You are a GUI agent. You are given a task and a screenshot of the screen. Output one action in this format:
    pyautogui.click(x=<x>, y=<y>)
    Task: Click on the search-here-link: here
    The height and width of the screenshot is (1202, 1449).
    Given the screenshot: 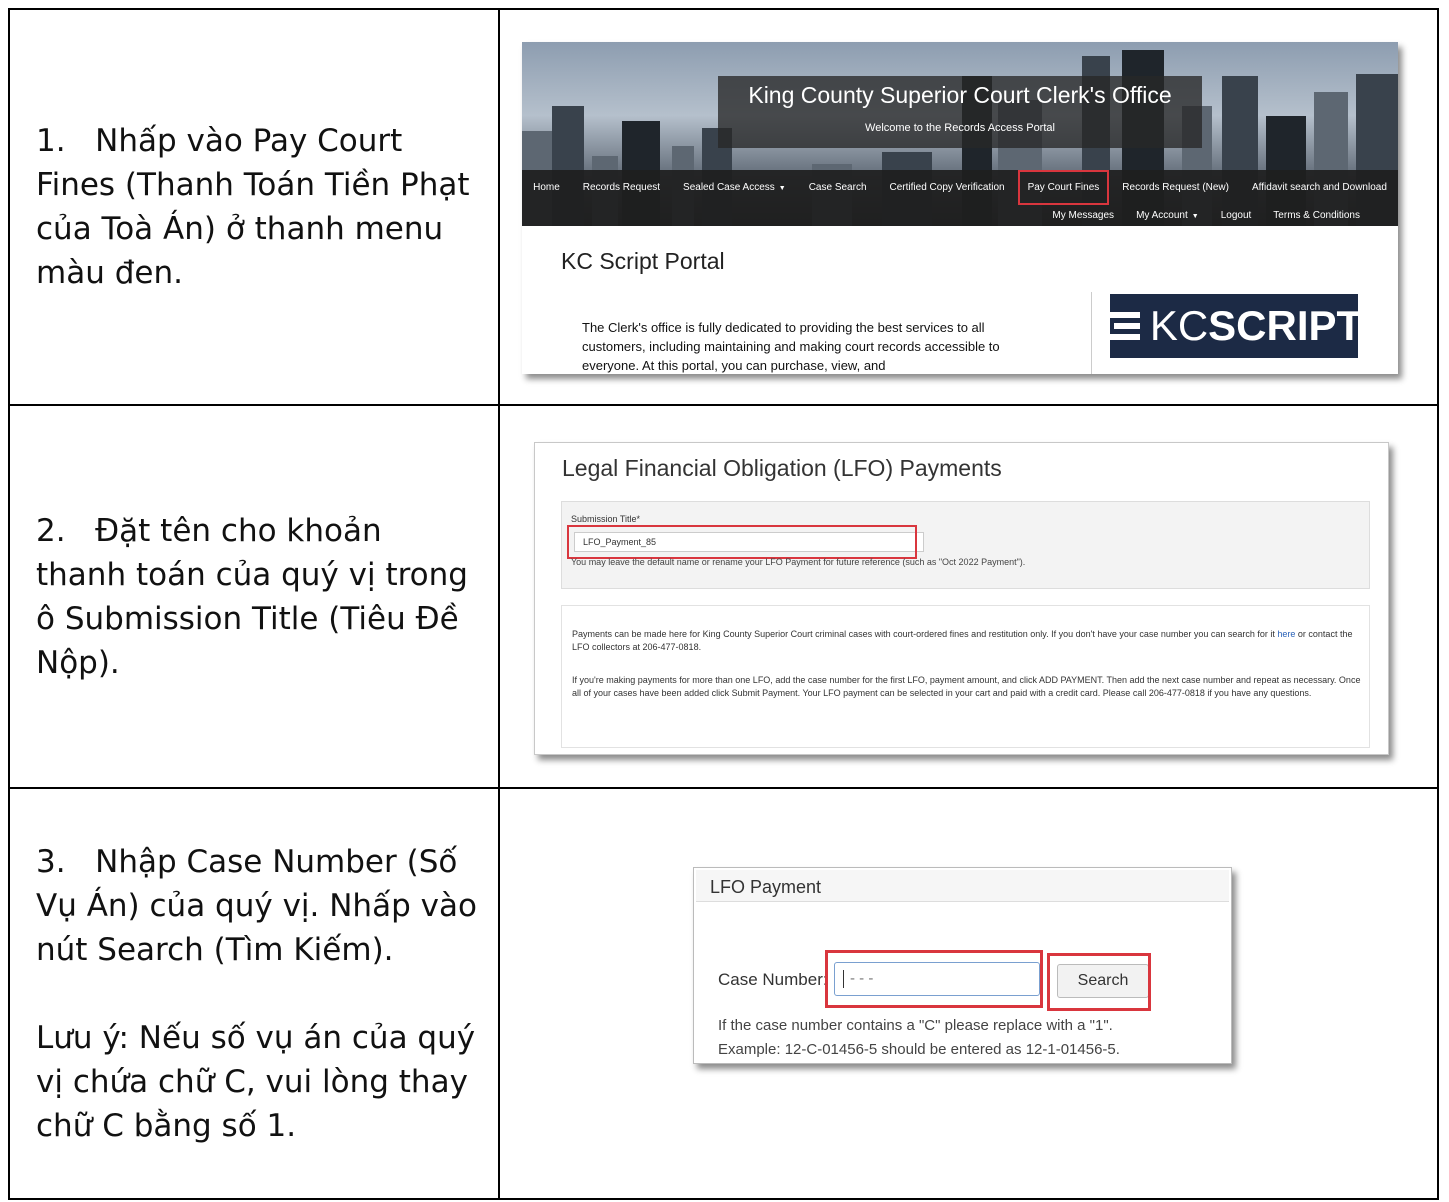 What is the action you would take?
    pyautogui.click(x=1286, y=634)
    